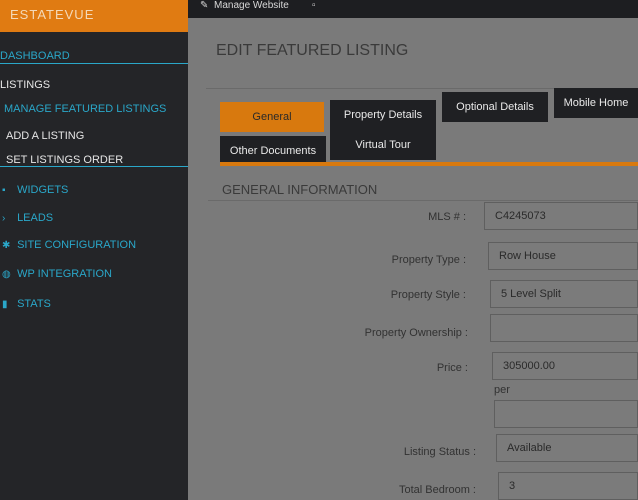 The height and width of the screenshot is (500, 638). I want to click on sidebar-item-add-a-listing: ADD A LISTING, so click(100, 136).